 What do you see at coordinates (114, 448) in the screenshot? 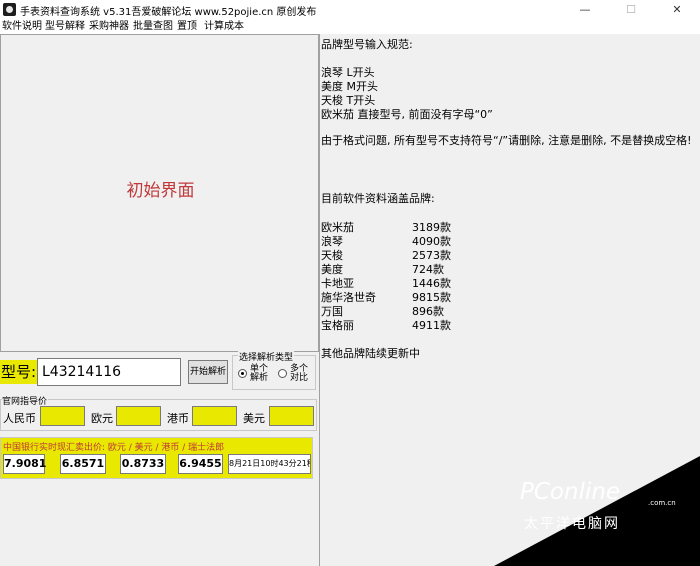
I see `exchange-rate-title: 中国银行实时现汇卖出价: 欧元 / 美元 / 港币 / 瑞士法郎` at bounding box center [114, 448].